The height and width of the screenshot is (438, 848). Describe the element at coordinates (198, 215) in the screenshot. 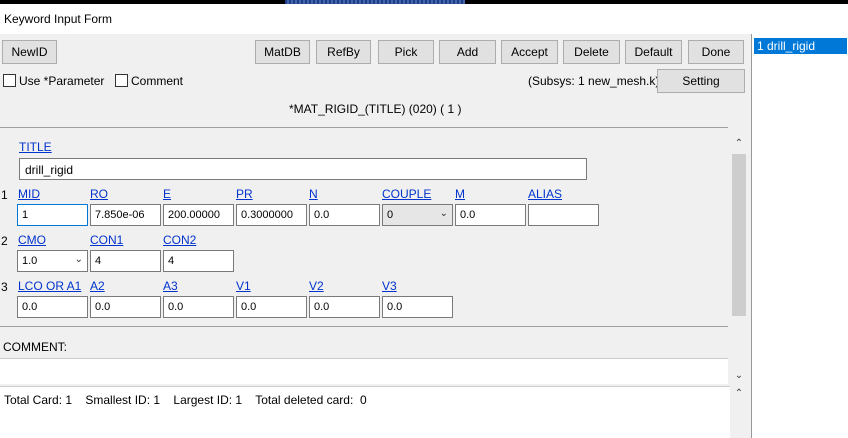

I see `e-input: 200.00000` at that location.